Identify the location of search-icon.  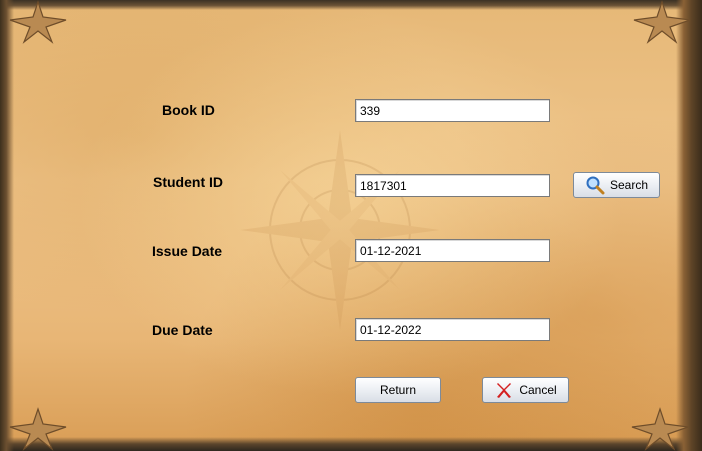
(595, 185).